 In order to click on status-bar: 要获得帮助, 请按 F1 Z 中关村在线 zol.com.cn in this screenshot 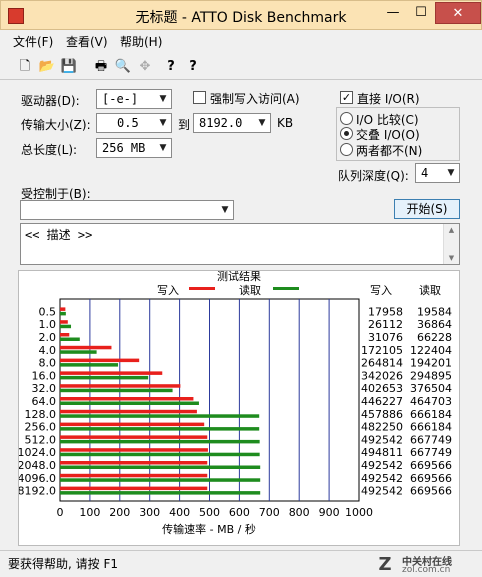, I will do `click(241, 563)`.